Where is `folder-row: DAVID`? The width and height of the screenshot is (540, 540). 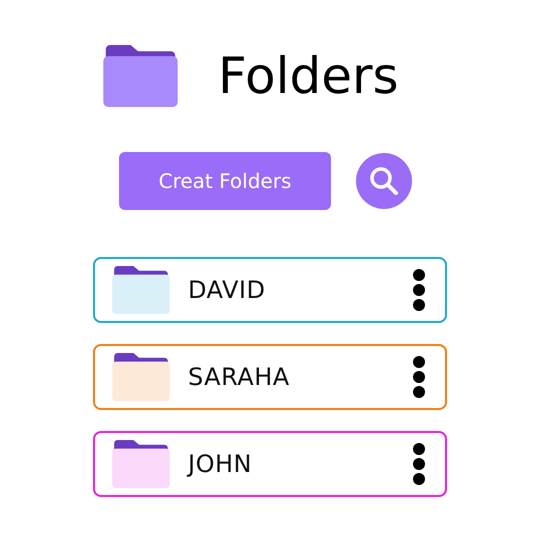 folder-row: DAVID is located at coordinates (270, 290).